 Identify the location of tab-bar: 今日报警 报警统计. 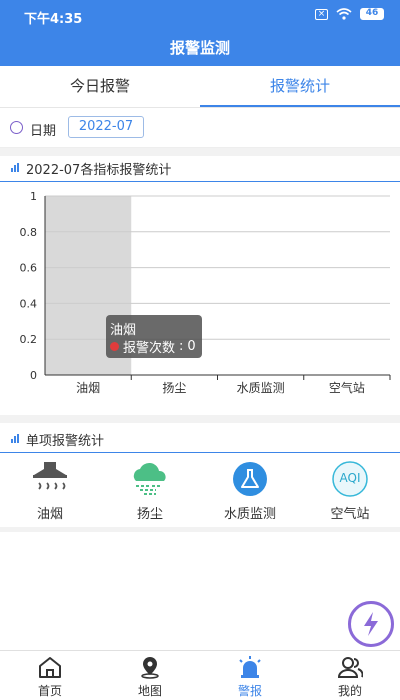
(200, 87).